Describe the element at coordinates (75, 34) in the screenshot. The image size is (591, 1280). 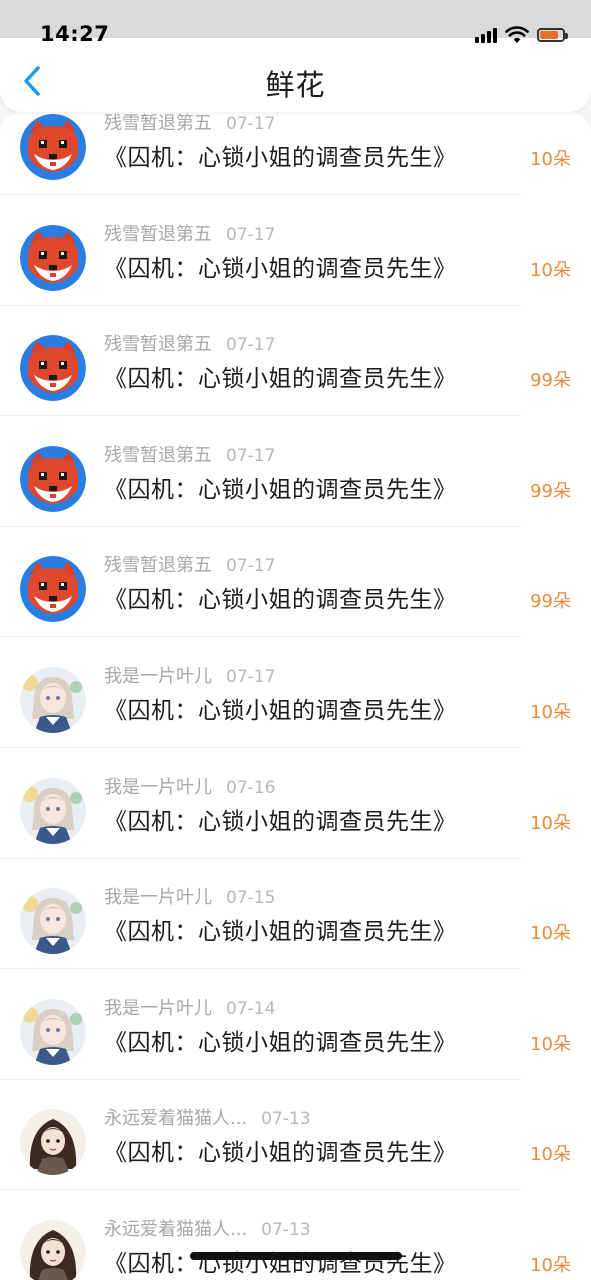
I see `status-time: 14:27` at that location.